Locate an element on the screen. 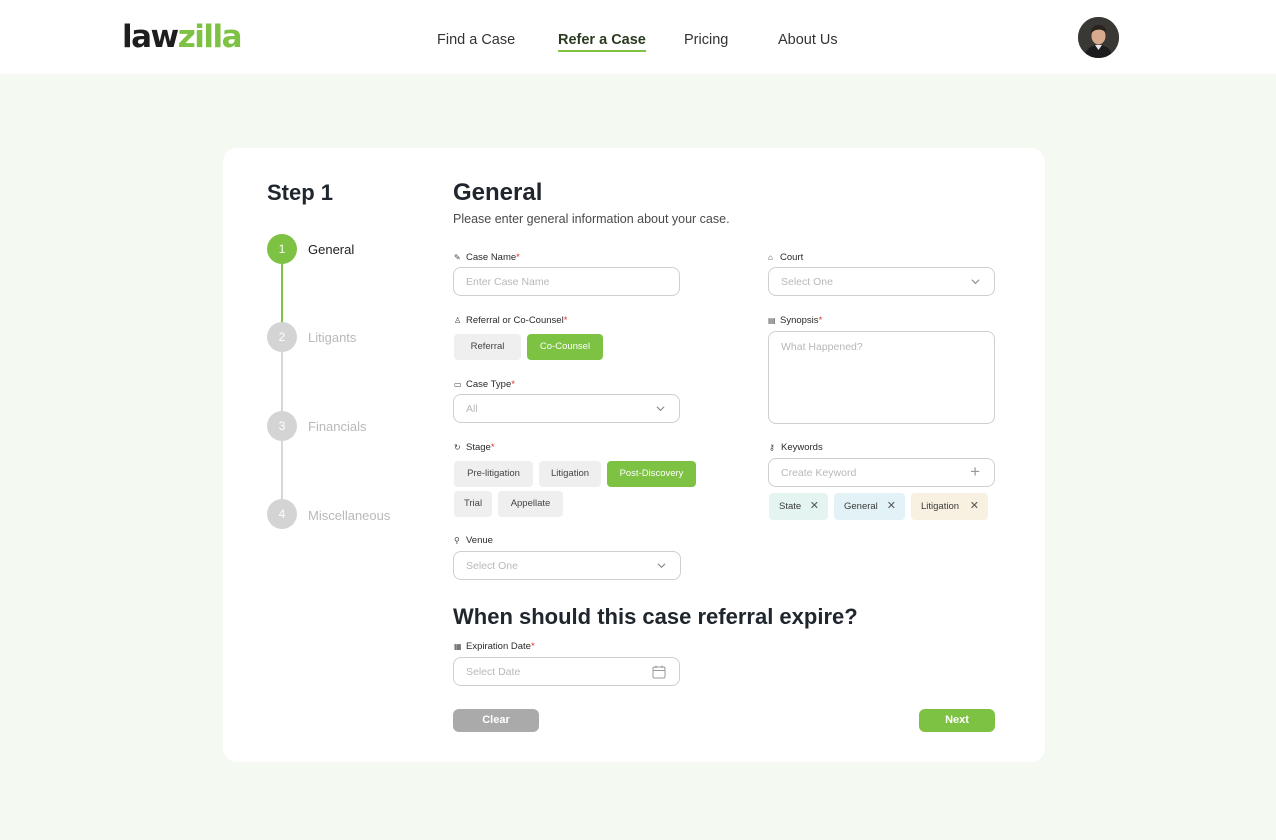 Image resolution: width=1276 pixels, height=840 pixels. key-icon: ⚷ is located at coordinates (772, 447).